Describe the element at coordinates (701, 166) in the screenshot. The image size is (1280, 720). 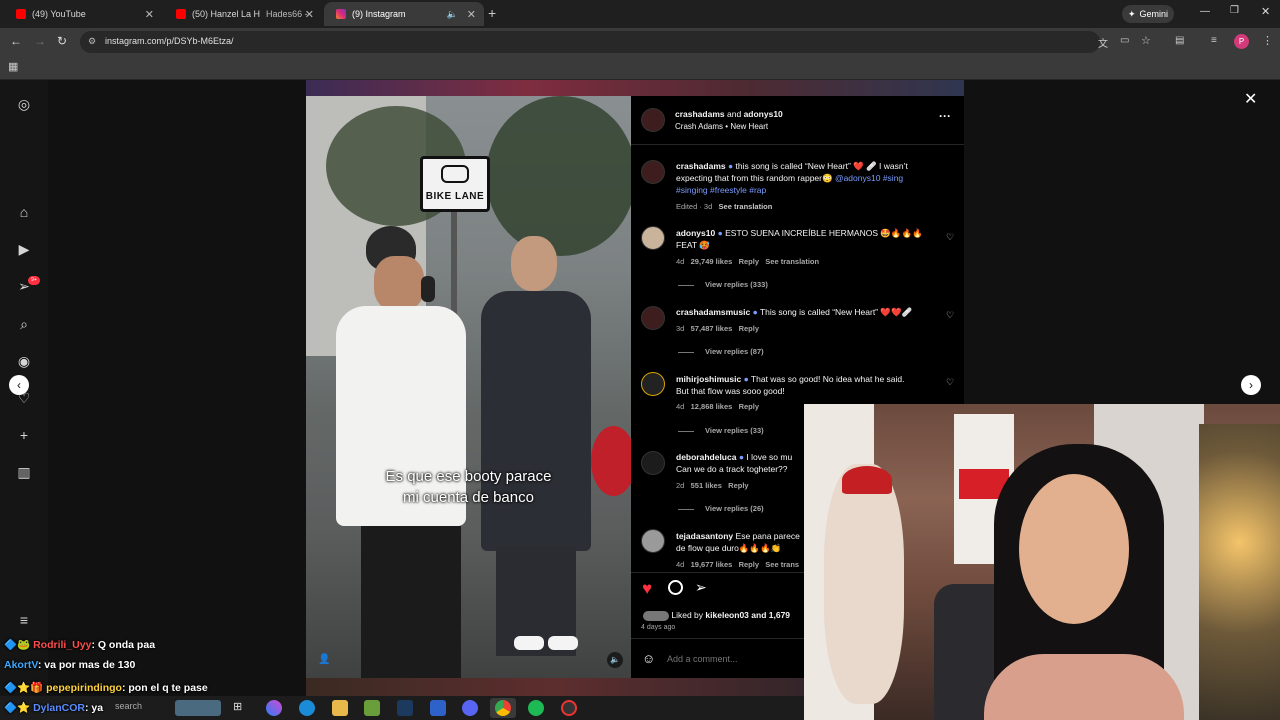
I see `caption-user: crashadams` at that location.